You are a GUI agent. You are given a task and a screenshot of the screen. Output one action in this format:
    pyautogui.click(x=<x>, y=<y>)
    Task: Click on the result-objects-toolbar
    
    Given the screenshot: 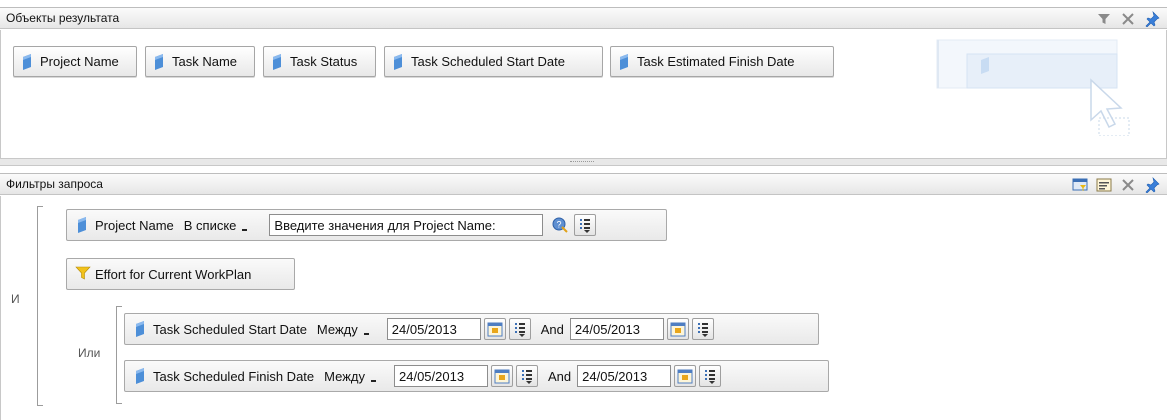 What is the action you would take?
    pyautogui.click(x=1128, y=19)
    